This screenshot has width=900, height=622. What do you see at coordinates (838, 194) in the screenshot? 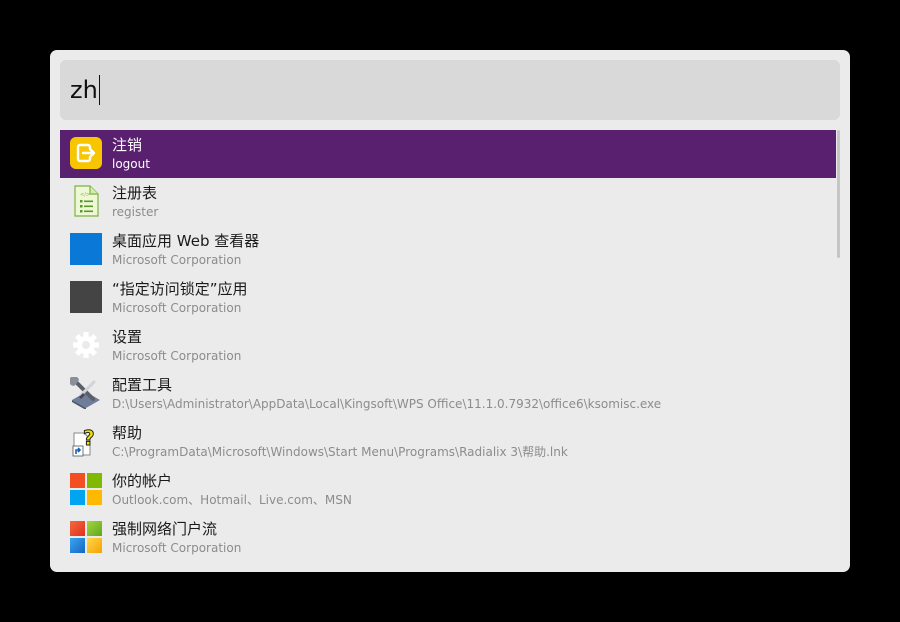
I see `result-list-scrollbar` at bounding box center [838, 194].